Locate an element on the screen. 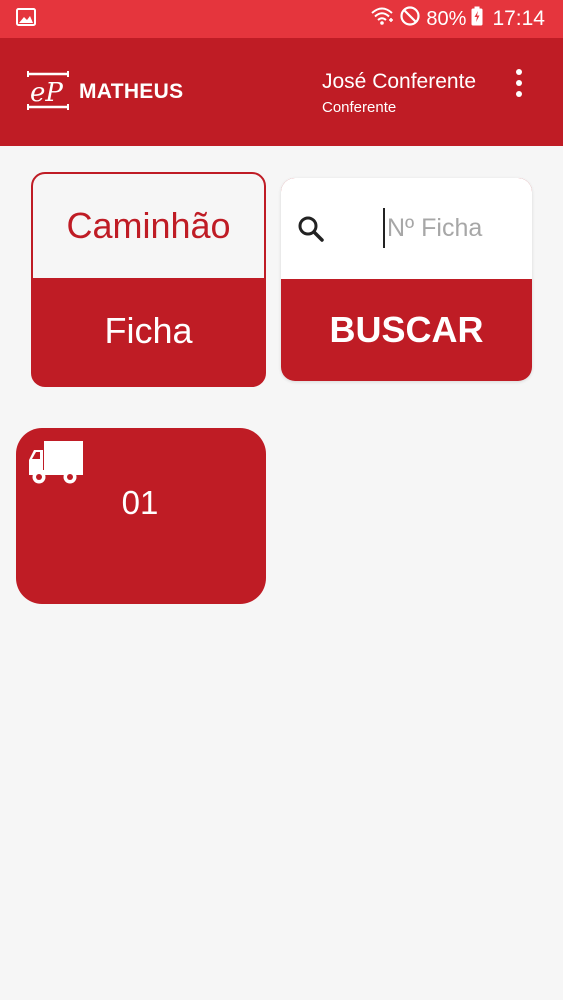  app-bar: eP MATHEUS José Conferente Conferente is located at coordinates (281, 92).